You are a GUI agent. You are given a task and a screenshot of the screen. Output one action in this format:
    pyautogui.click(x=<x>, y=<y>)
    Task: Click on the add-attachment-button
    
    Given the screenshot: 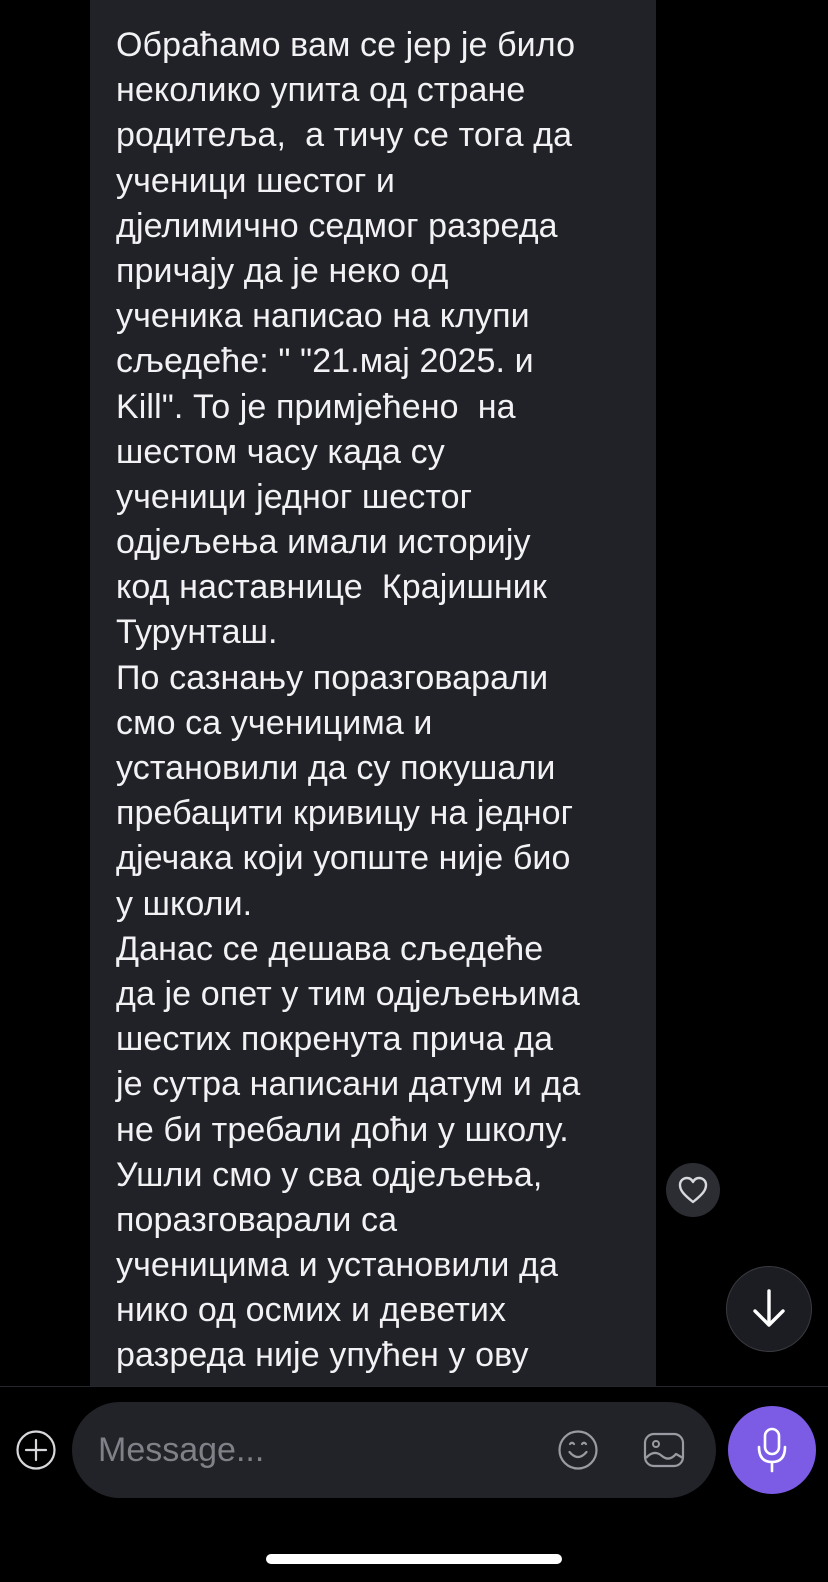 What is the action you would take?
    pyautogui.click(x=36, y=1450)
    